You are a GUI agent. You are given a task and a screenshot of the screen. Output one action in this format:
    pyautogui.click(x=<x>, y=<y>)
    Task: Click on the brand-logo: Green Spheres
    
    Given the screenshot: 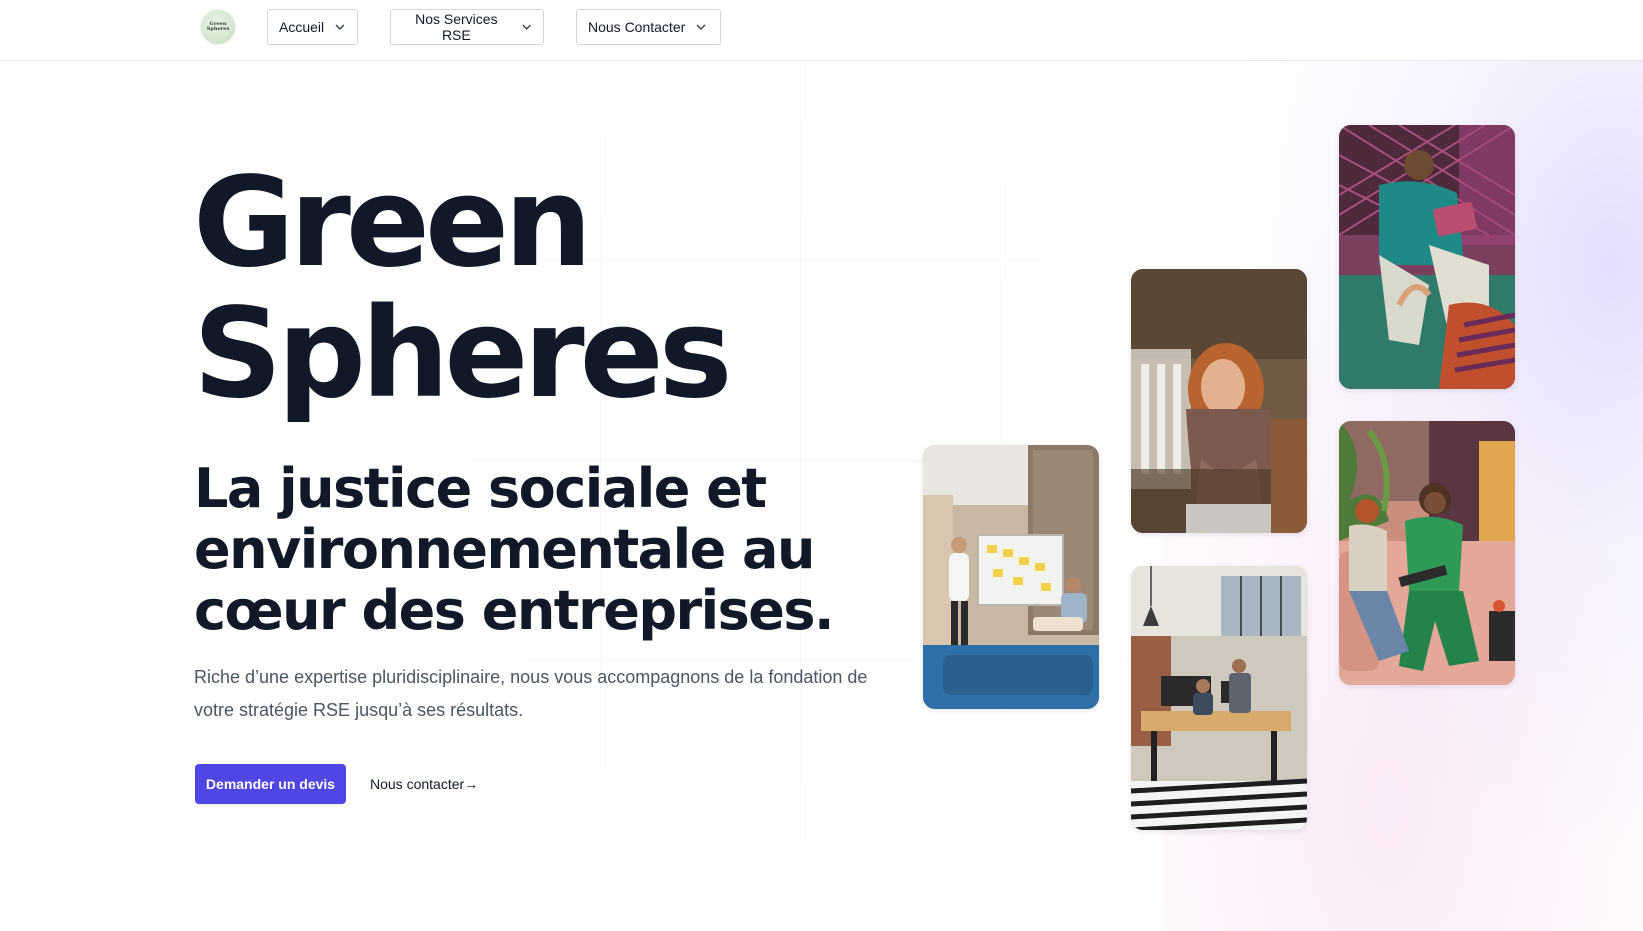 What is the action you would take?
    pyautogui.click(x=218, y=27)
    